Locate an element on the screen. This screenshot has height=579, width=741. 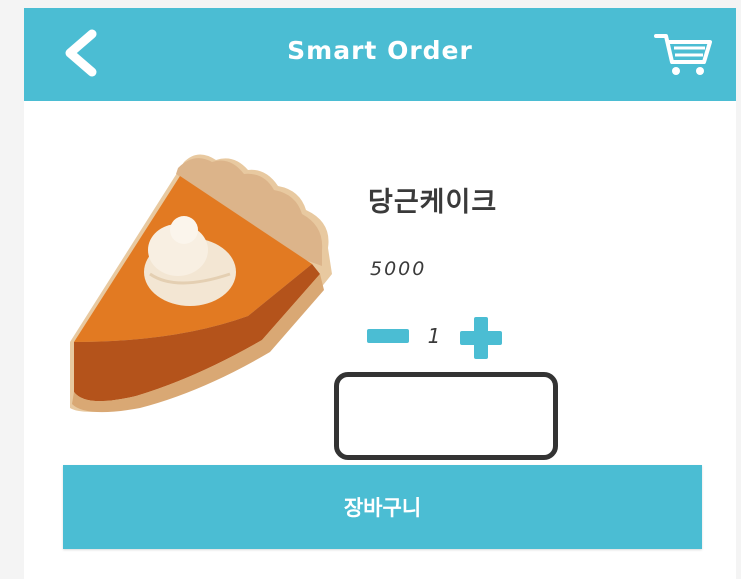
option-input-box is located at coordinates (446, 416).